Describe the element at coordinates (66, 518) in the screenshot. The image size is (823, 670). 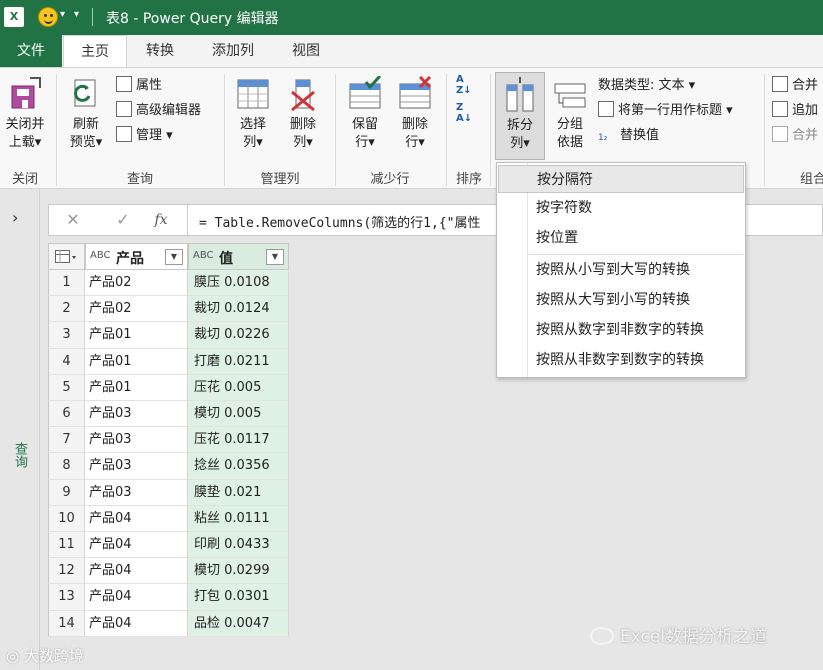
I see `row-number: 10` at that location.